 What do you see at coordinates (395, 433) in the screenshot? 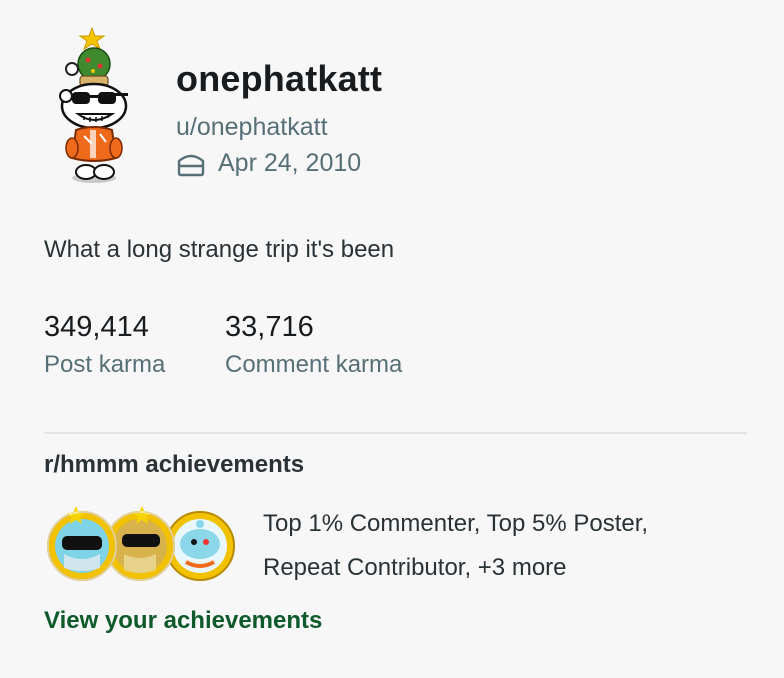
I see `divider` at bounding box center [395, 433].